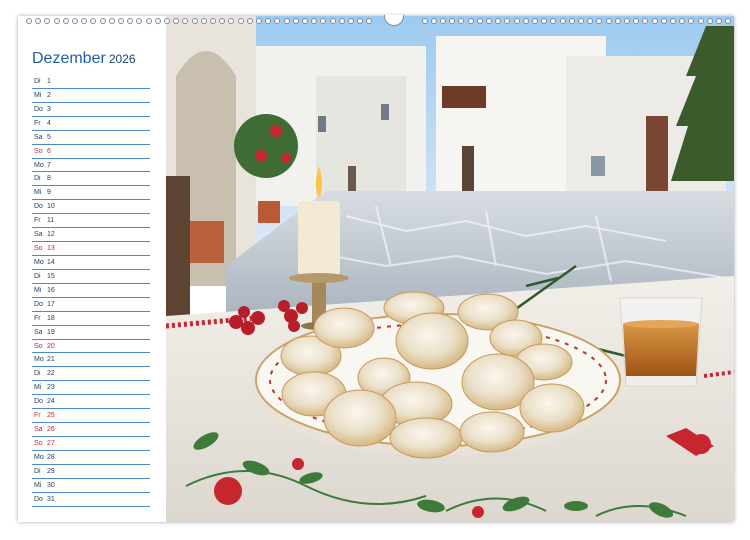 The height and width of the screenshot is (540, 750). I want to click on day-row: Mi 30, so click(91, 486).